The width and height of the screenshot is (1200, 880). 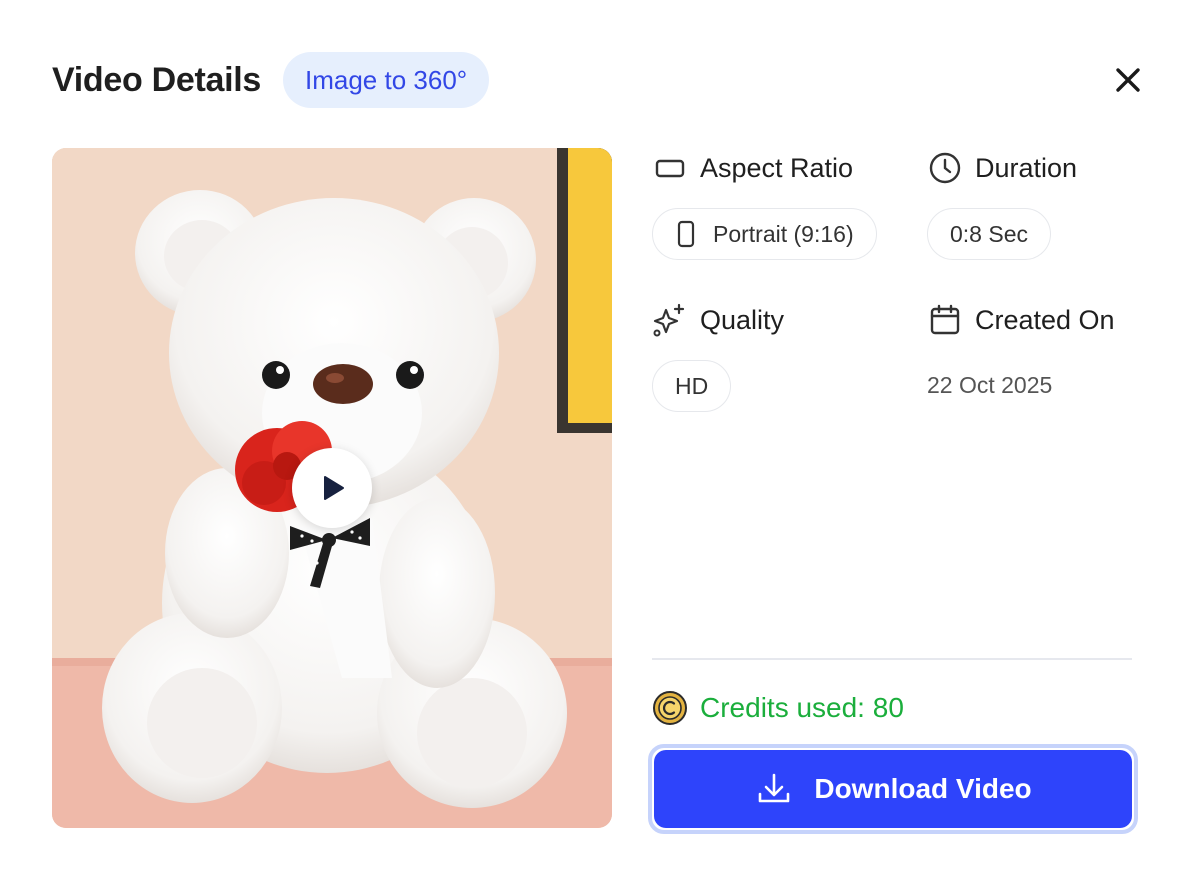 I want to click on aspect-ratio-value: Portrait (9:16), so click(x=764, y=234).